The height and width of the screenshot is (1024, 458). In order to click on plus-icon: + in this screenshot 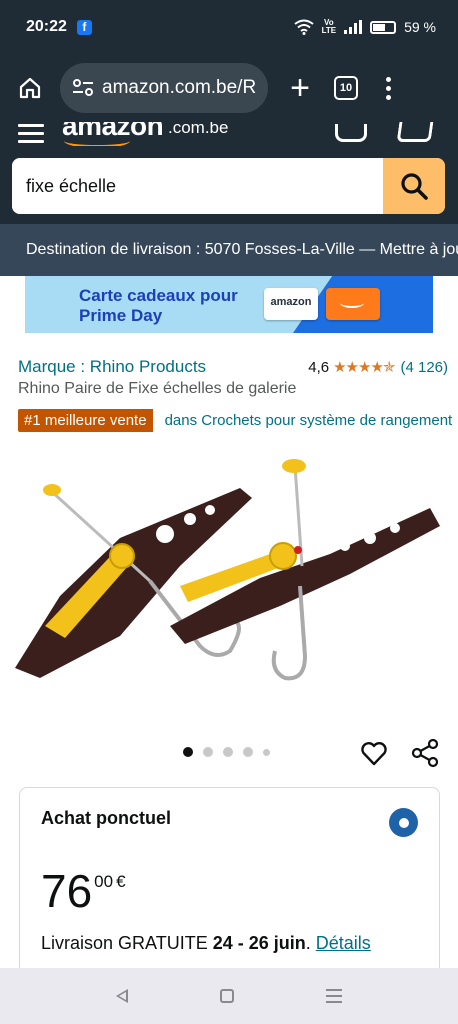, I will do `click(300, 87)`.